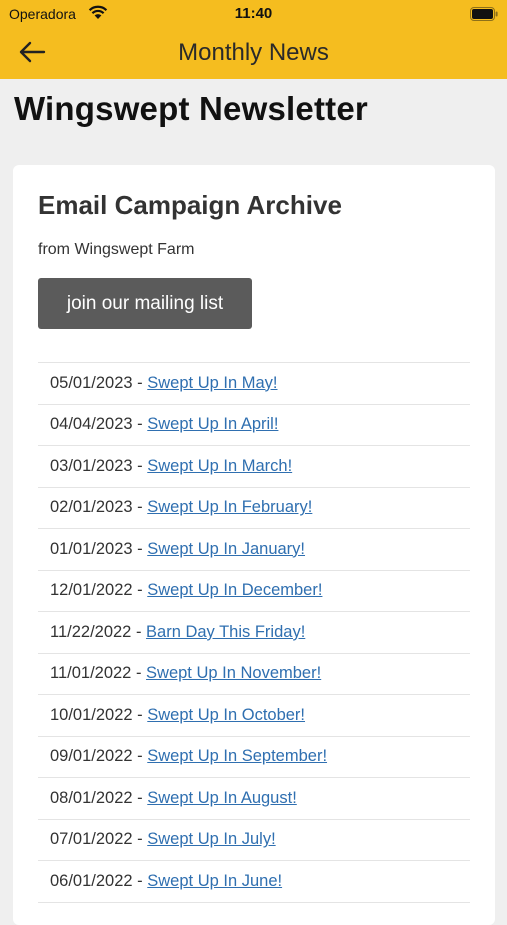 This screenshot has width=507, height=925. Describe the element at coordinates (91, 590) in the screenshot. I see `campaign-date: 12/01/2022` at that location.